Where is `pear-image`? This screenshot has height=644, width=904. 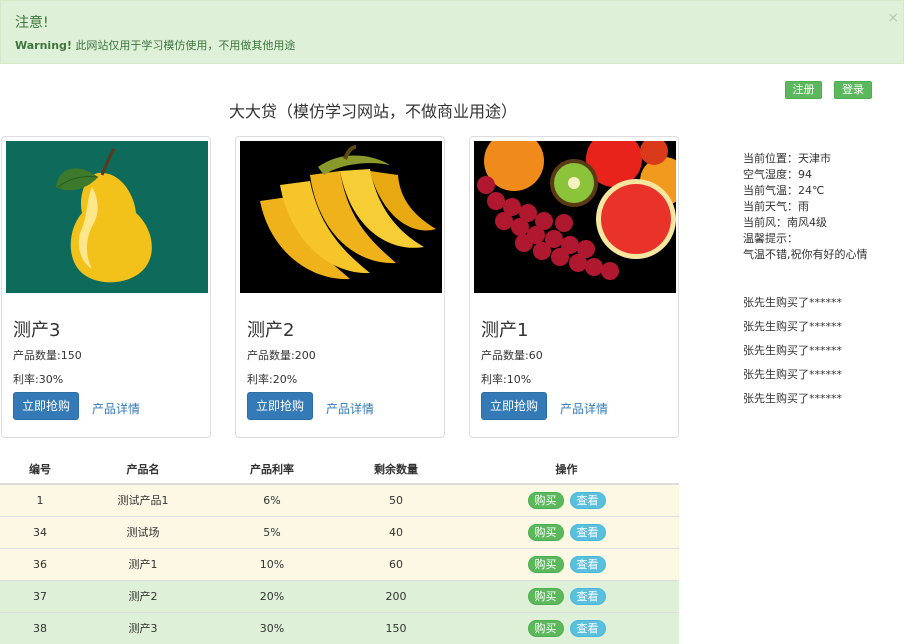
pear-image is located at coordinates (107, 217).